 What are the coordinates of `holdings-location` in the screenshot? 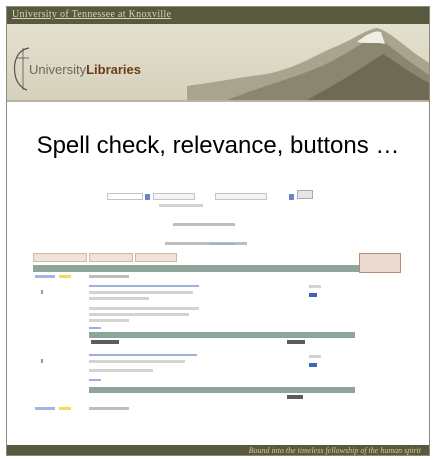 It's located at (105, 342).